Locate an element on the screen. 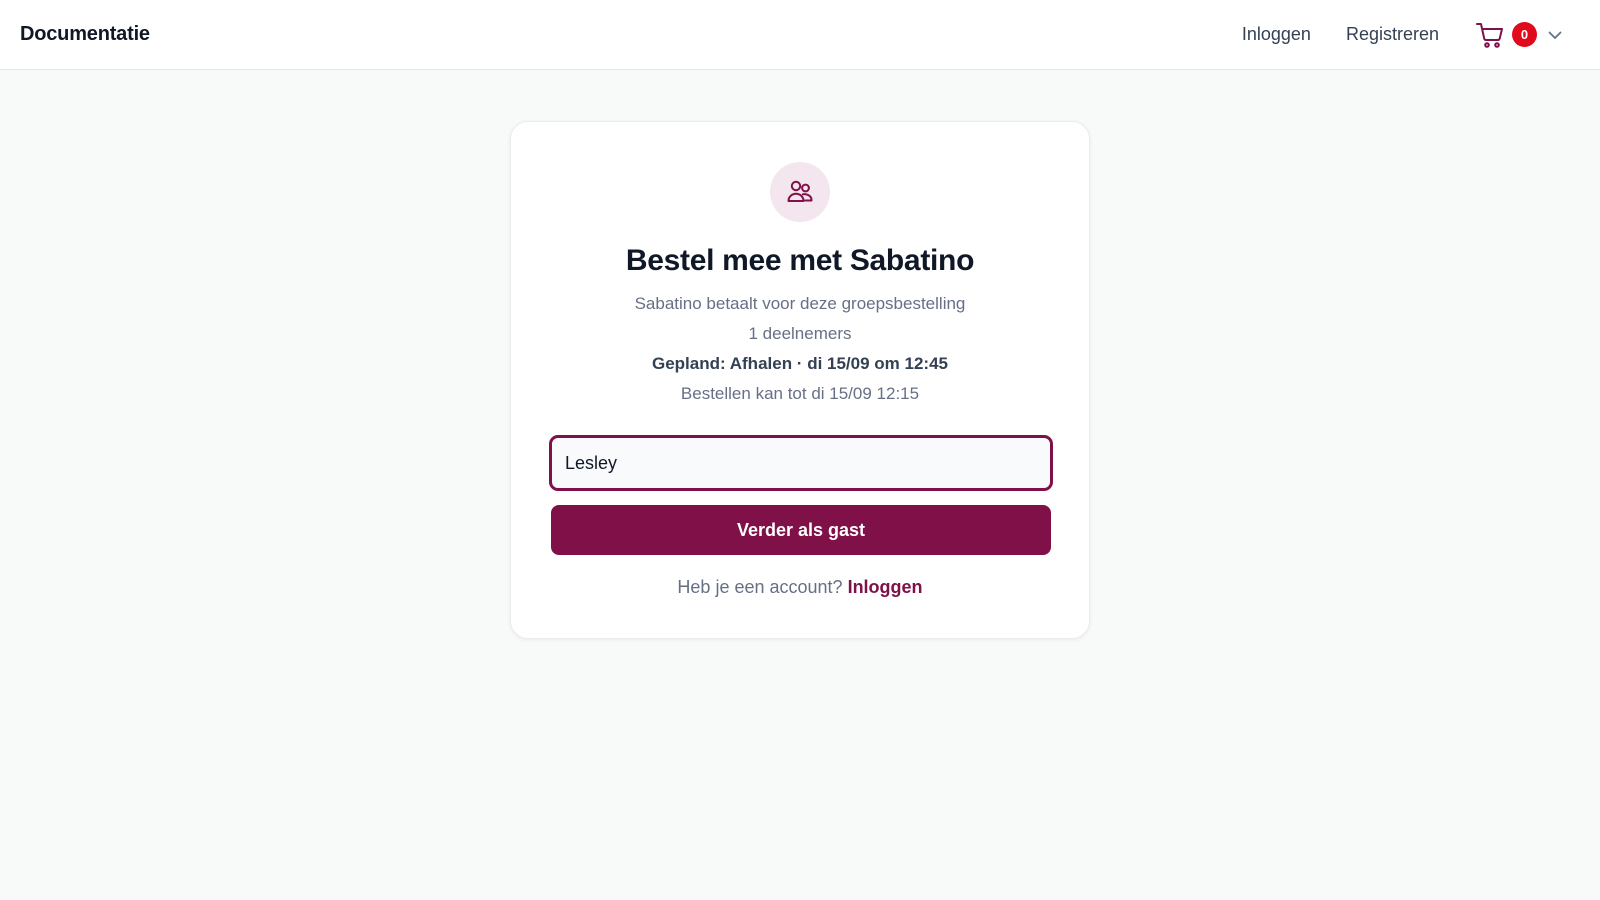 Image resolution: width=1600 pixels, height=900 pixels. users-icon is located at coordinates (800, 191).